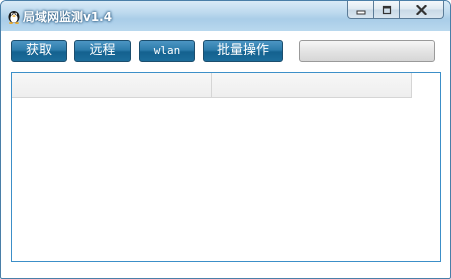 This screenshot has width=451, height=279. I want to click on close-icon, so click(421, 9).